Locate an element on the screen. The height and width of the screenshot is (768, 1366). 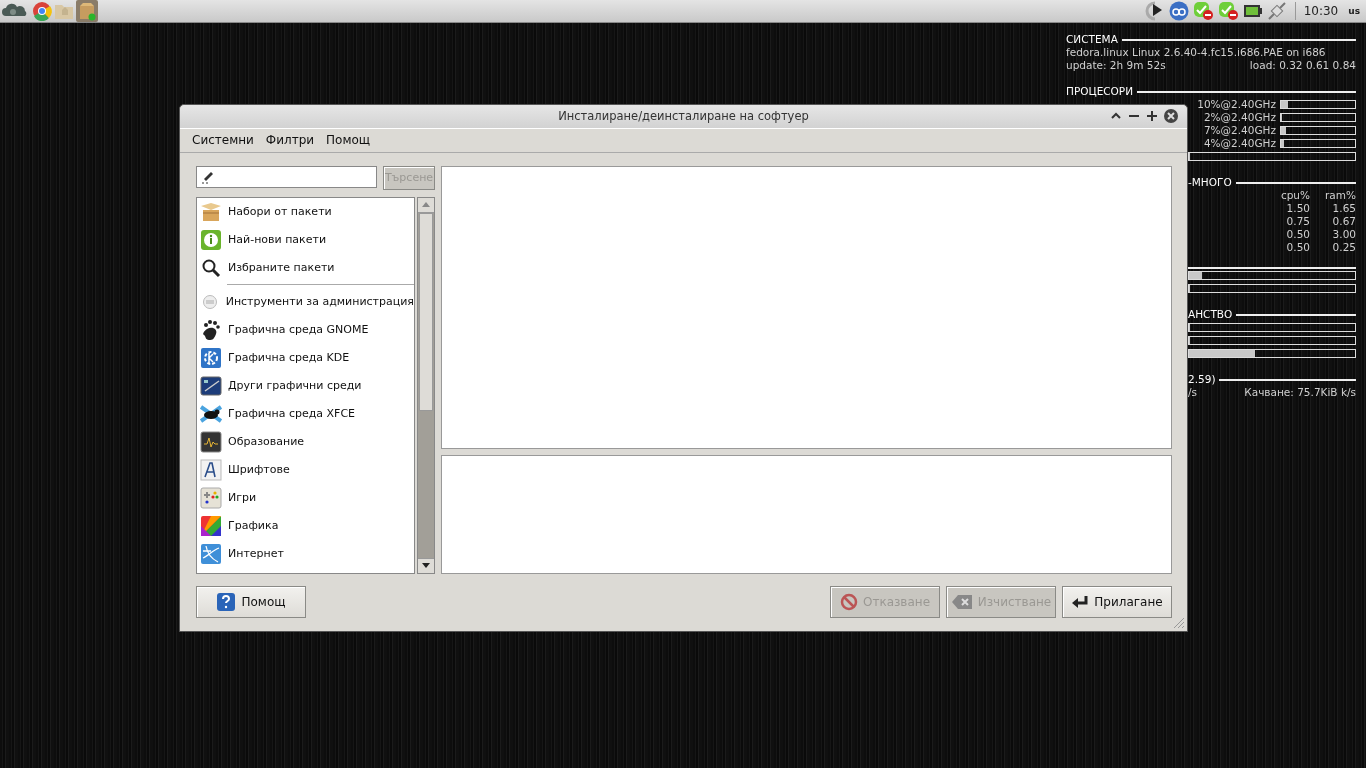
info-text: /s is located at coordinates (1192, 392).